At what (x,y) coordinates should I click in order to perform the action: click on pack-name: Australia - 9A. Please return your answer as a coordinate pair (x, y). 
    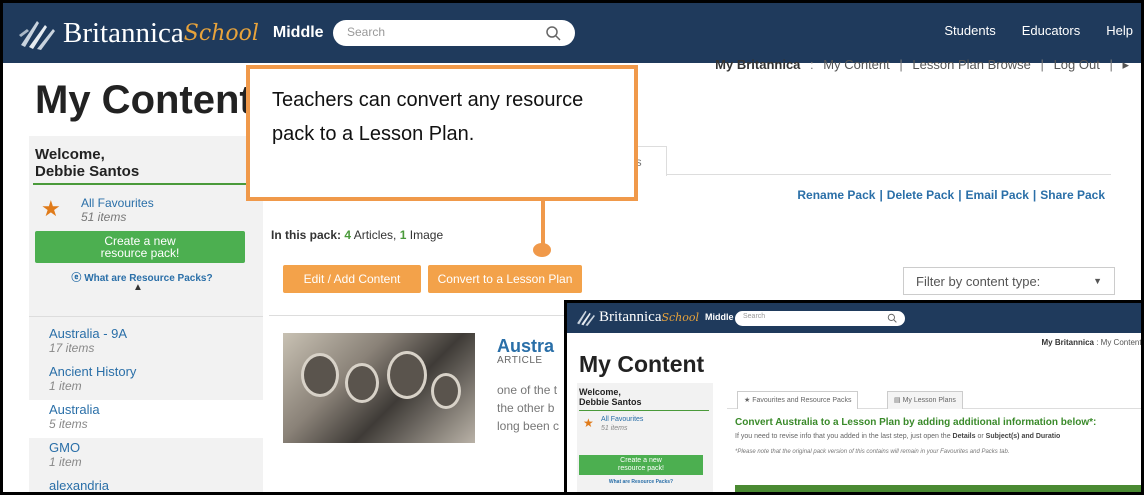
    Looking at the image, I should click on (156, 333).